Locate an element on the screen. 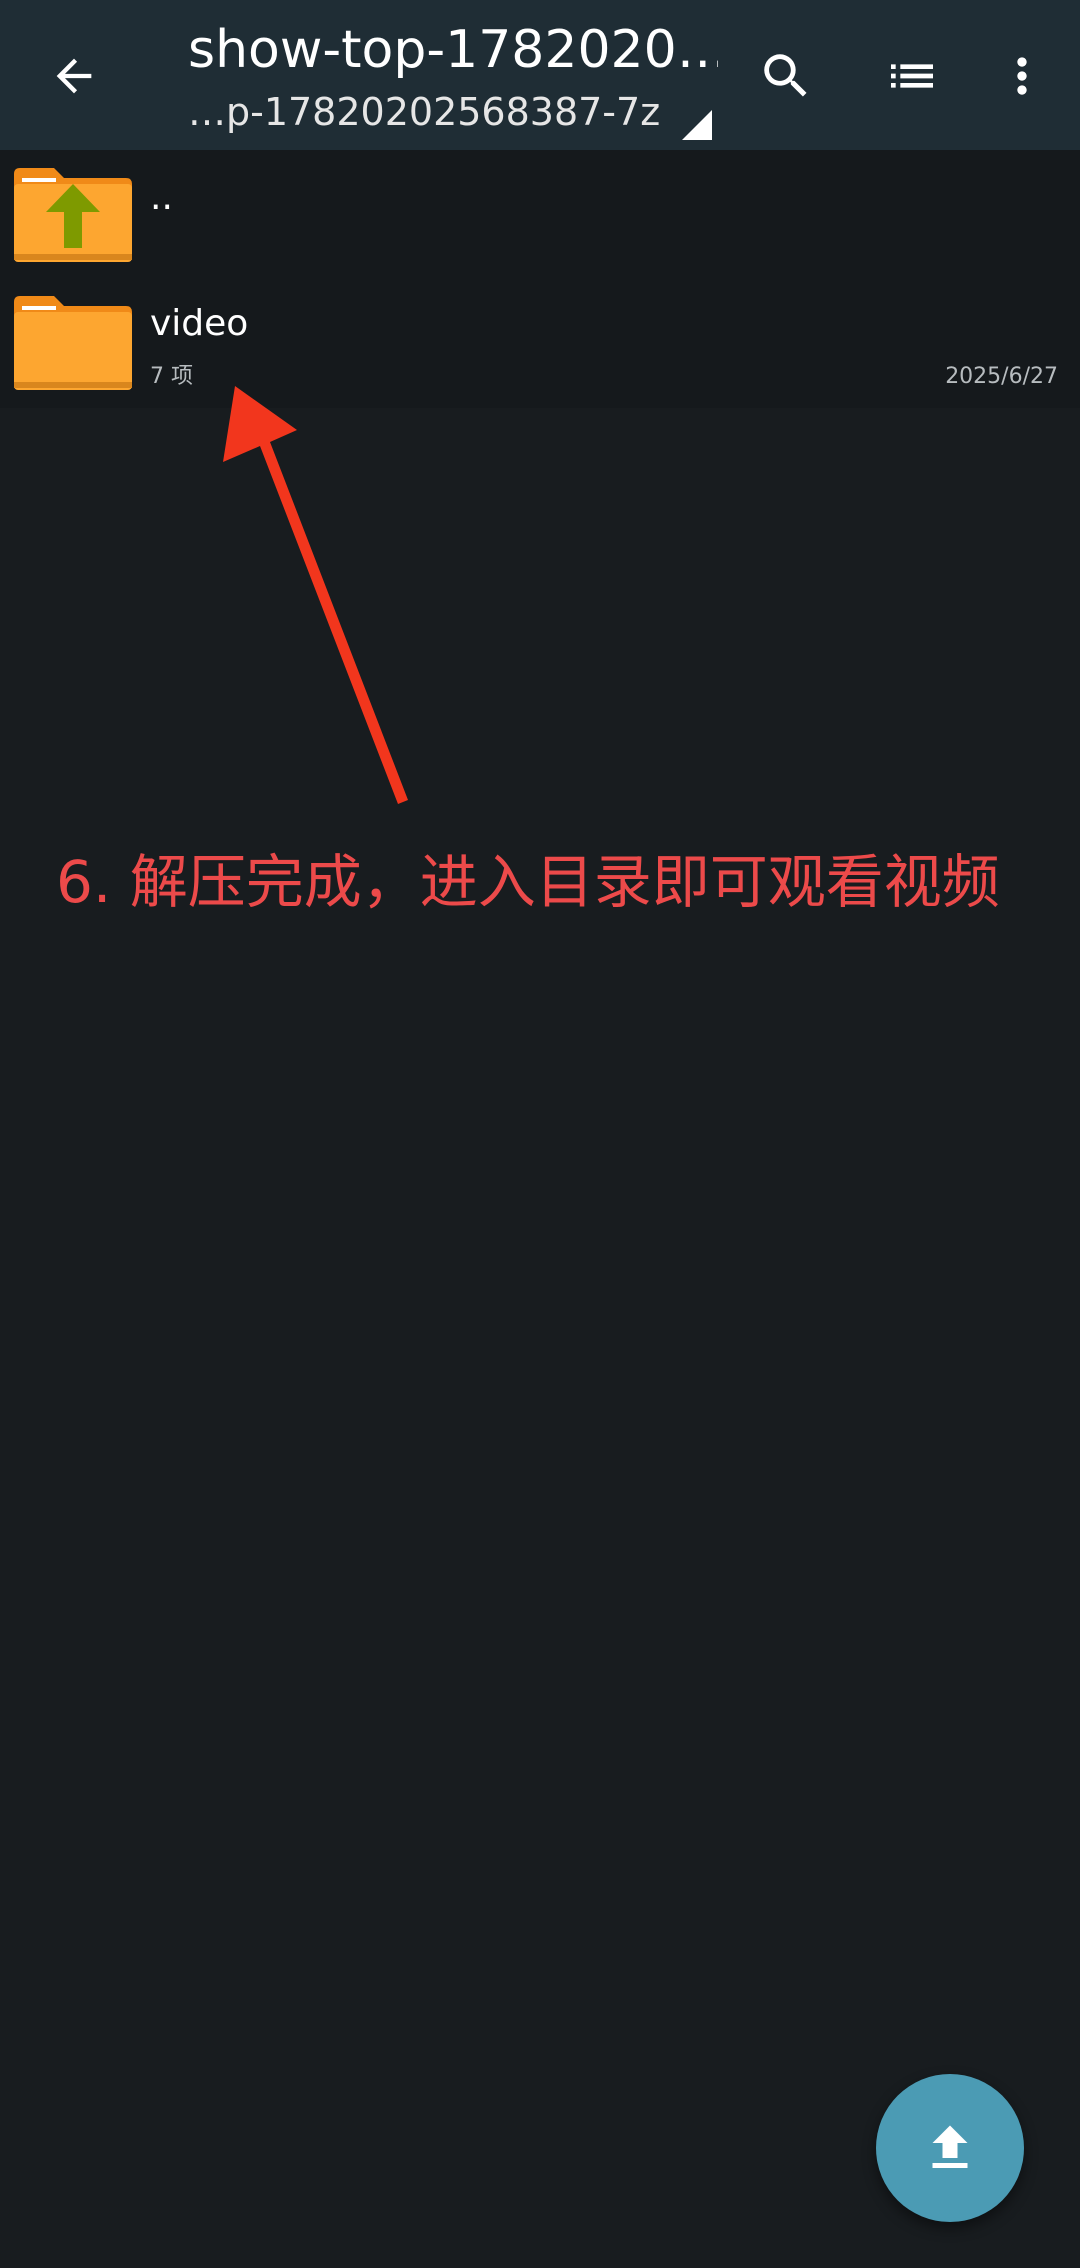 The height and width of the screenshot is (2268, 1080). list-view-button is located at coordinates (912, 76).